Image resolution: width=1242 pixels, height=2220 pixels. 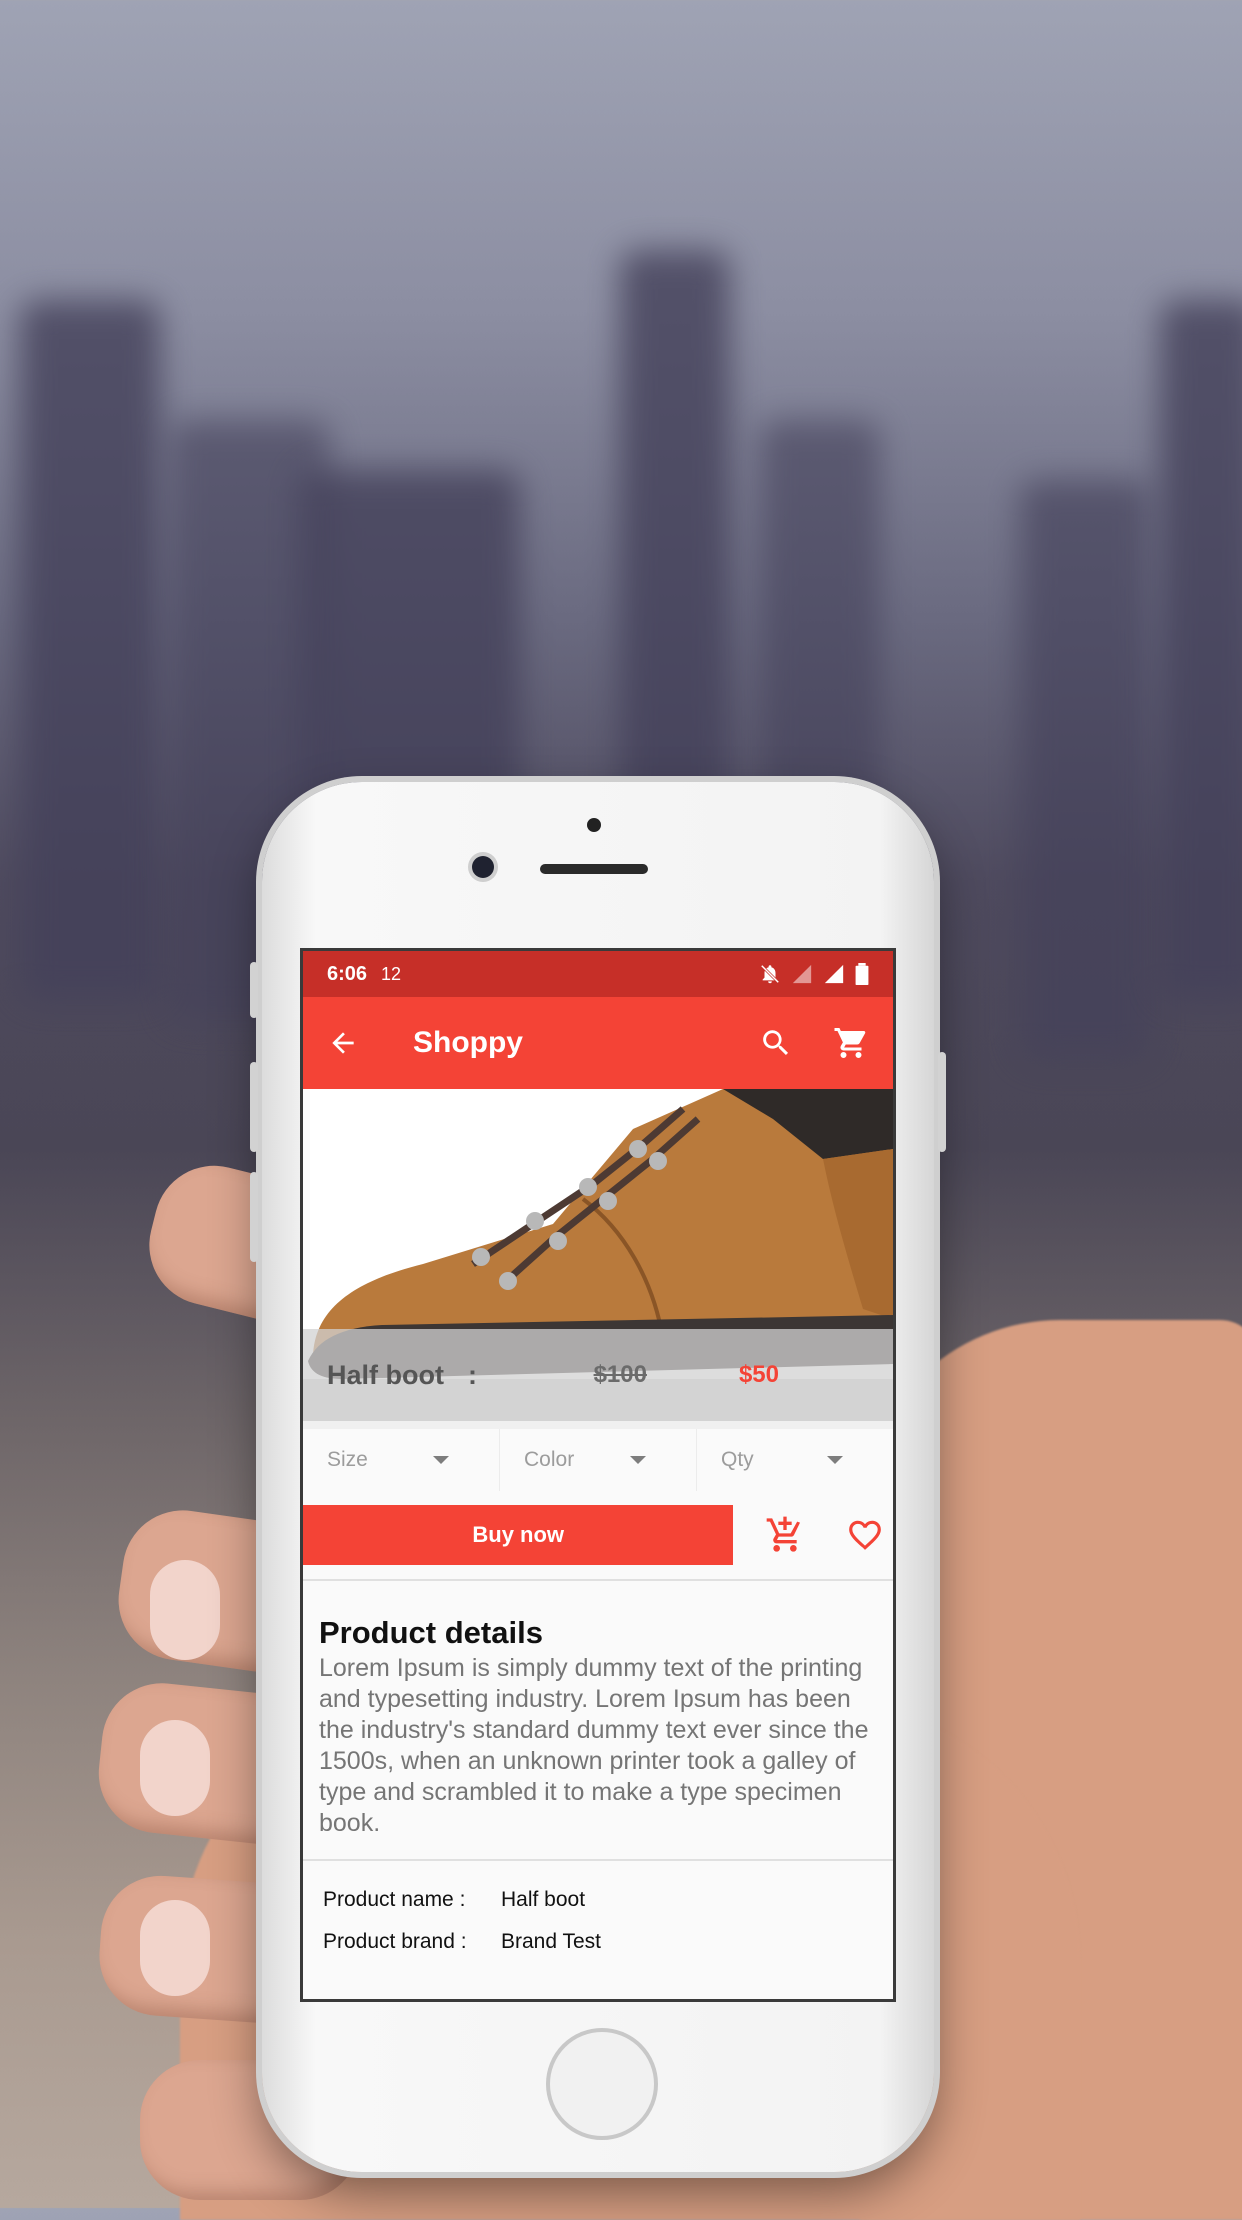 What do you see at coordinates (347, 1459) in the screenshot?
I see `size-label: Size` at bounding box center [347, 1459].